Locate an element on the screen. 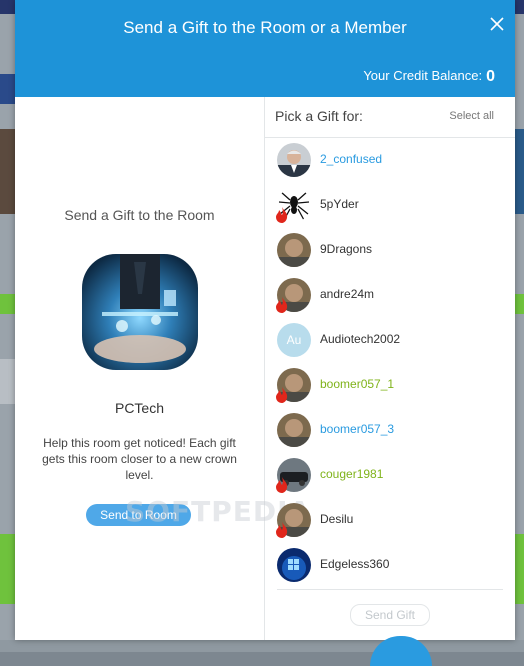 The image size is (524, 666). member-name: Audiotech2002 is located at coordinates (360, 339).